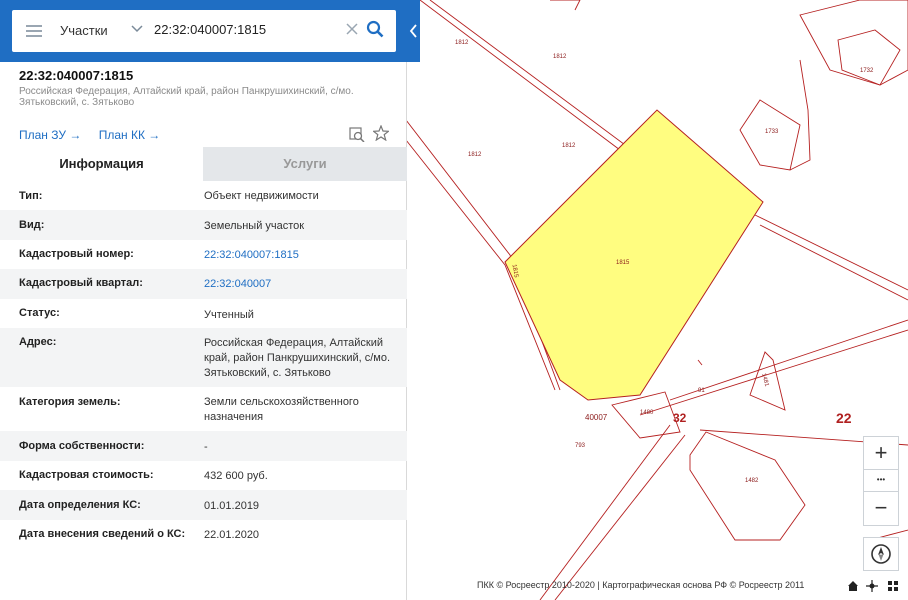  What do you see at coordinates (82, 446) in the screenshot?
I see `attribute-label: Форма собственности:` at bounding box center [82, 446].